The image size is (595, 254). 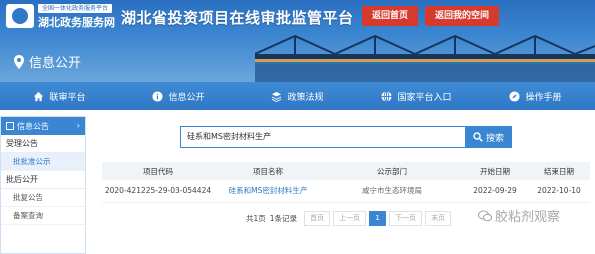 I want to click on nav-item-review-platform: 联审平台, so click(x=59, y=96).